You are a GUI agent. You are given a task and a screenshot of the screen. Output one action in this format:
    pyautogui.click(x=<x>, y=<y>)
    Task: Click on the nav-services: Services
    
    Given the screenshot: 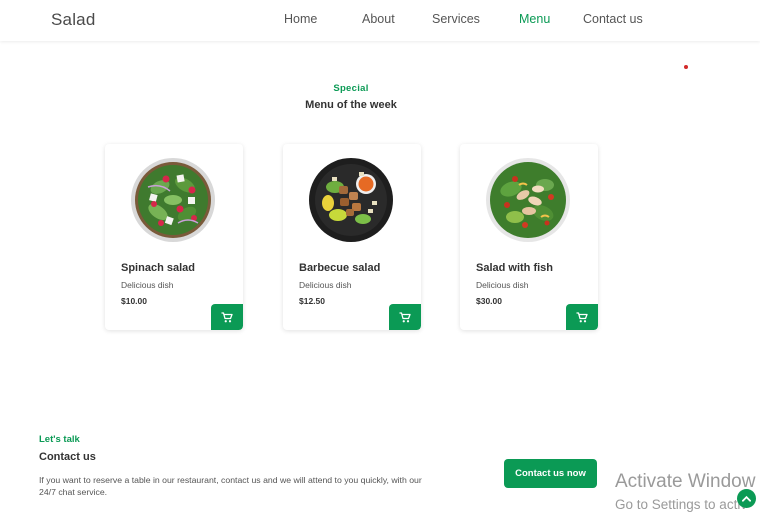 What is the action you would take?
    pyautogui.click(x=456, y=19)
    